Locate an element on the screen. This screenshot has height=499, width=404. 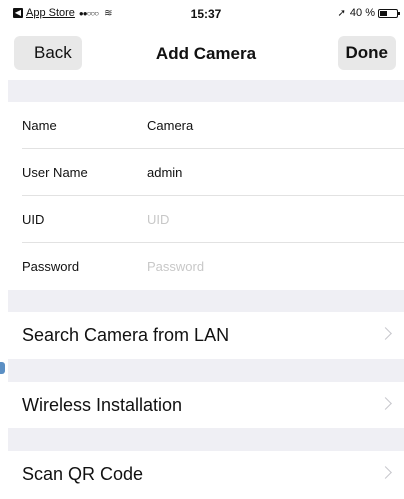
form-row-uid: UID is located at coordinates (206, 219).